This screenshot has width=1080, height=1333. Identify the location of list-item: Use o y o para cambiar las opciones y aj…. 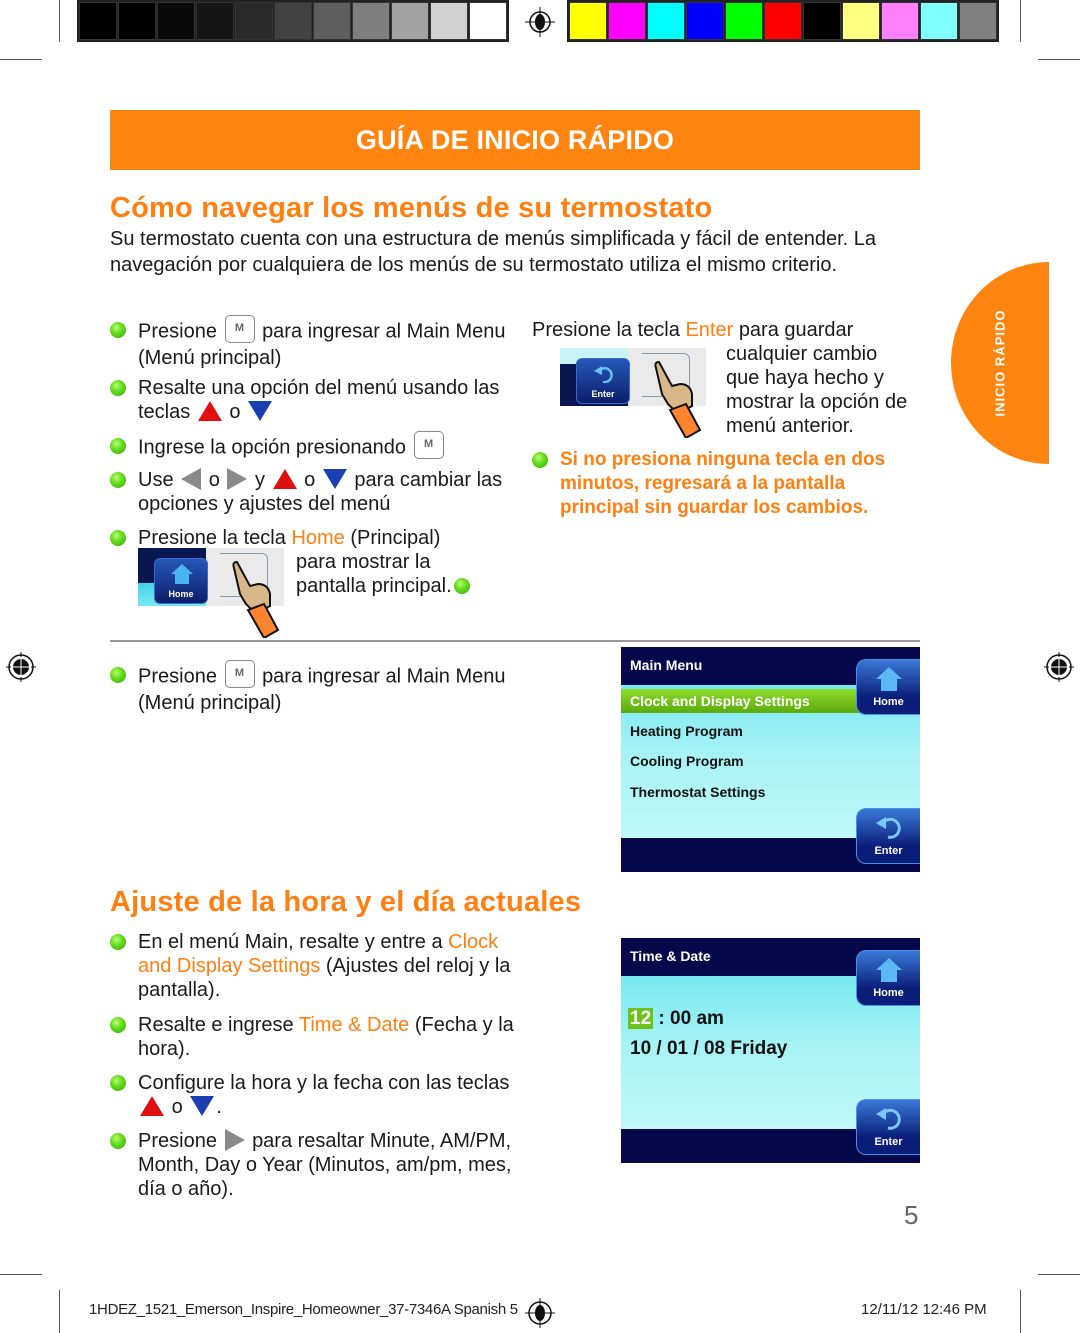
(310, 491).